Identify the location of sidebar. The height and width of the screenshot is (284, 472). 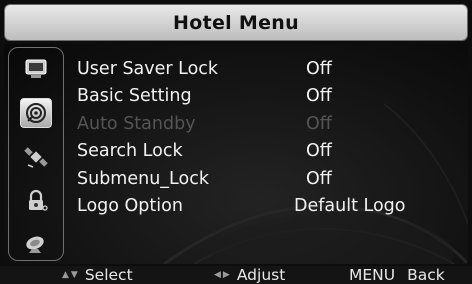
(36, 154).